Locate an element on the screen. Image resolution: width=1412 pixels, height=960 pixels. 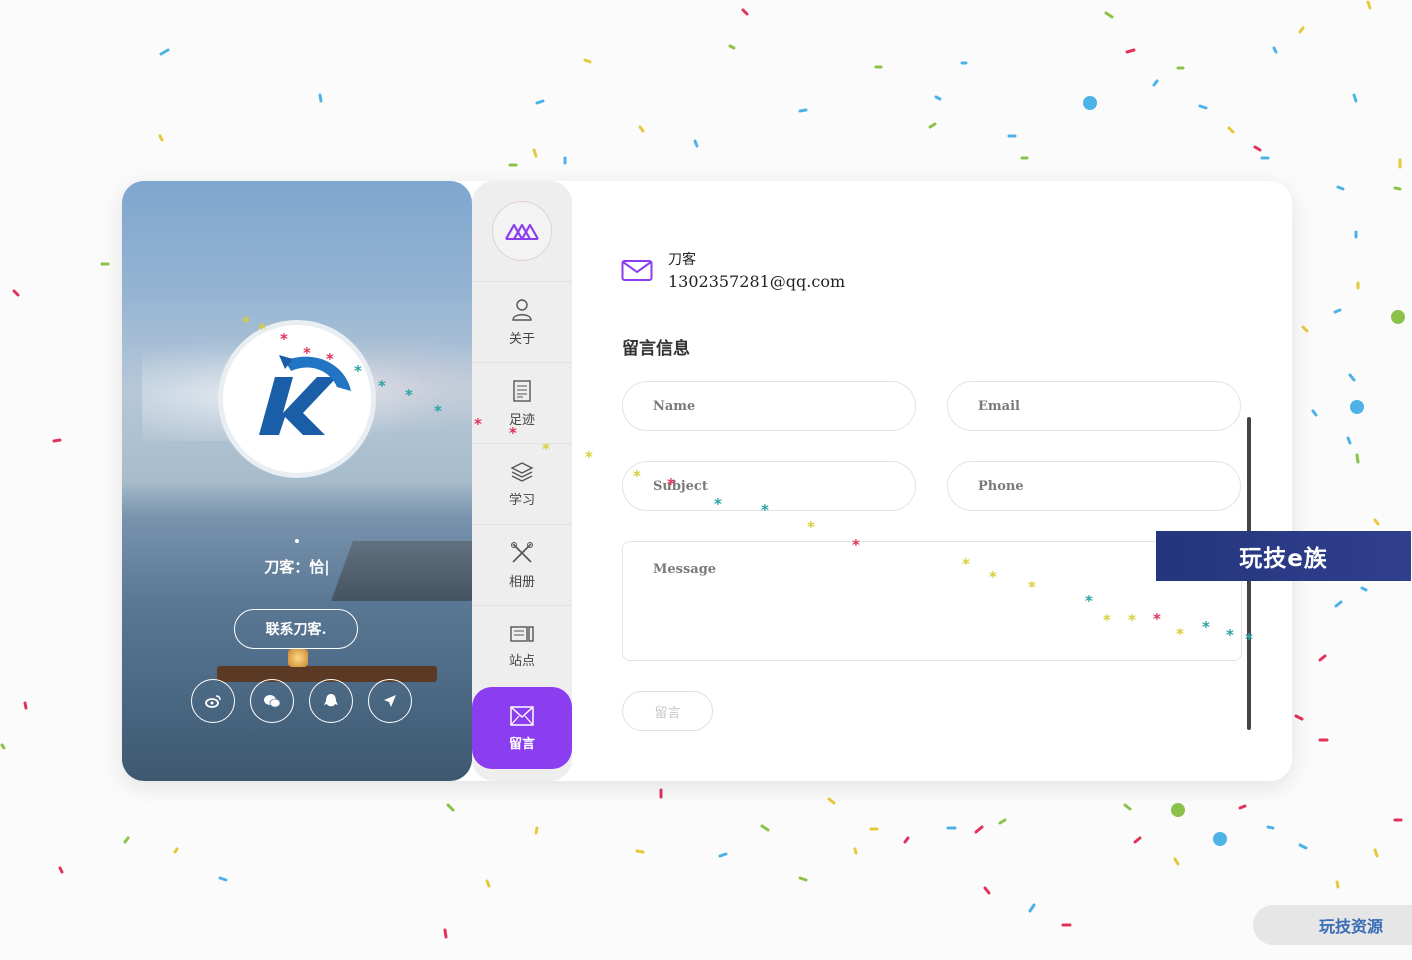
wechat-icon is located at coordinates (272, 701).